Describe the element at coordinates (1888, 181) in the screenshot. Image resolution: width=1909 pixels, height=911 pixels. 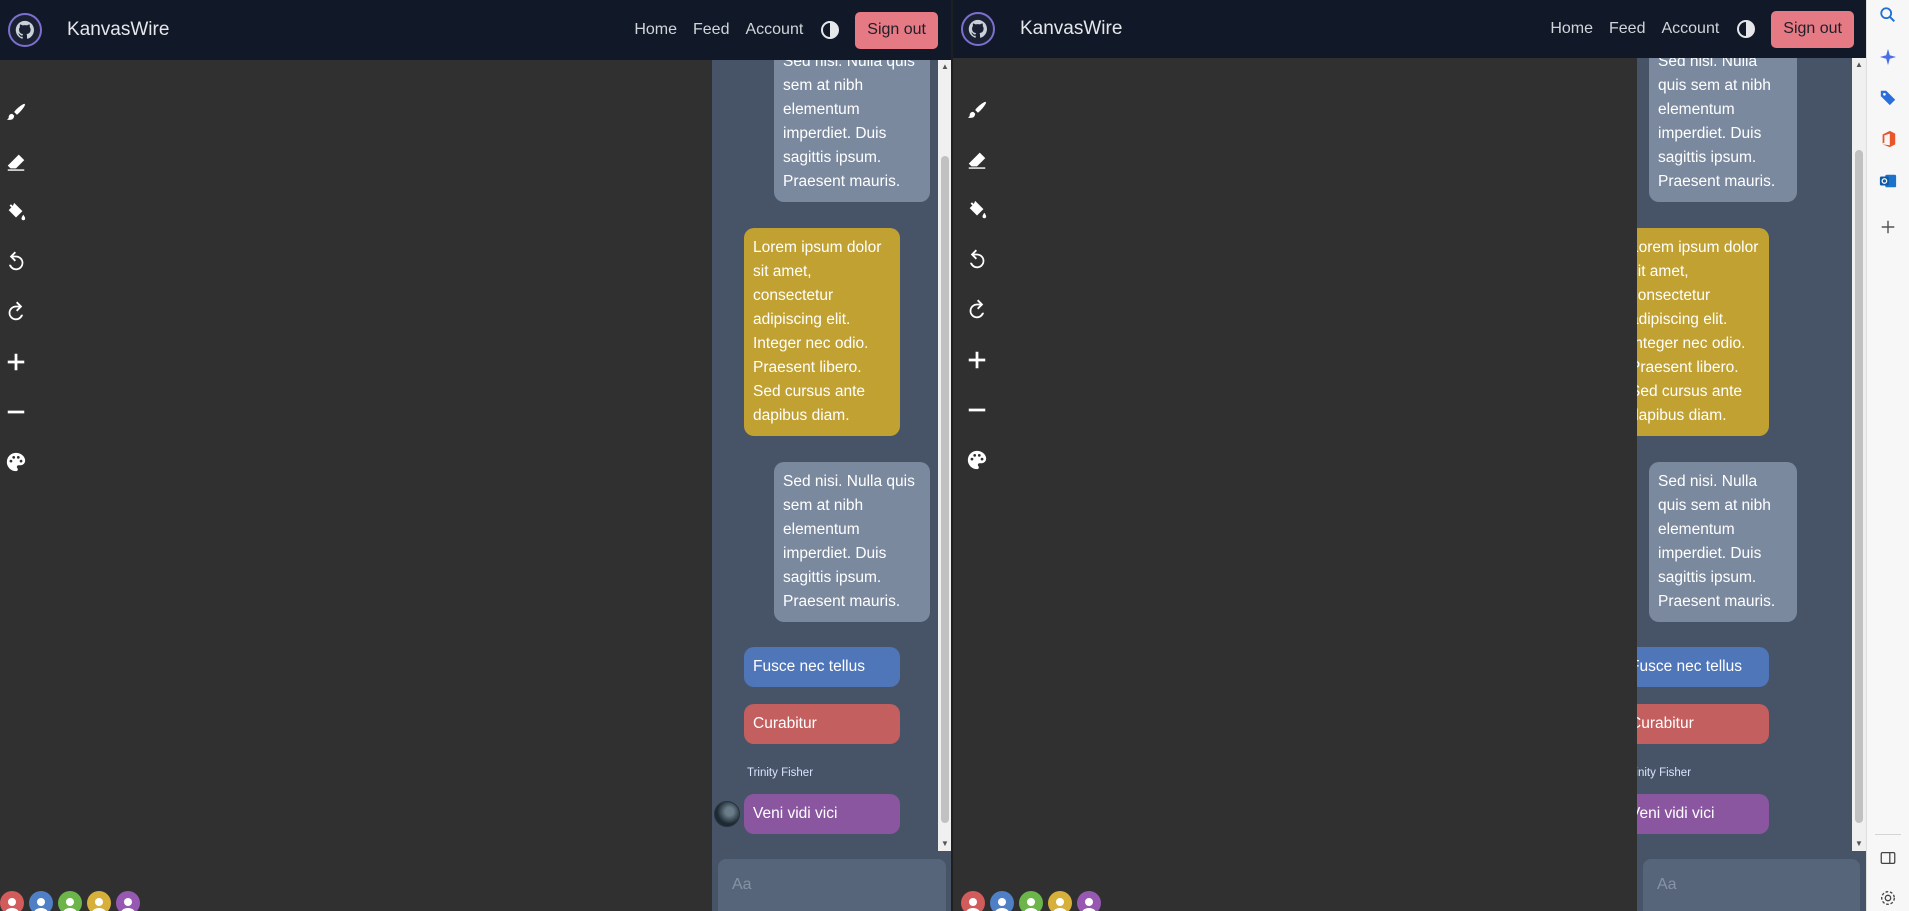
I see `outlook-icon` at that location.